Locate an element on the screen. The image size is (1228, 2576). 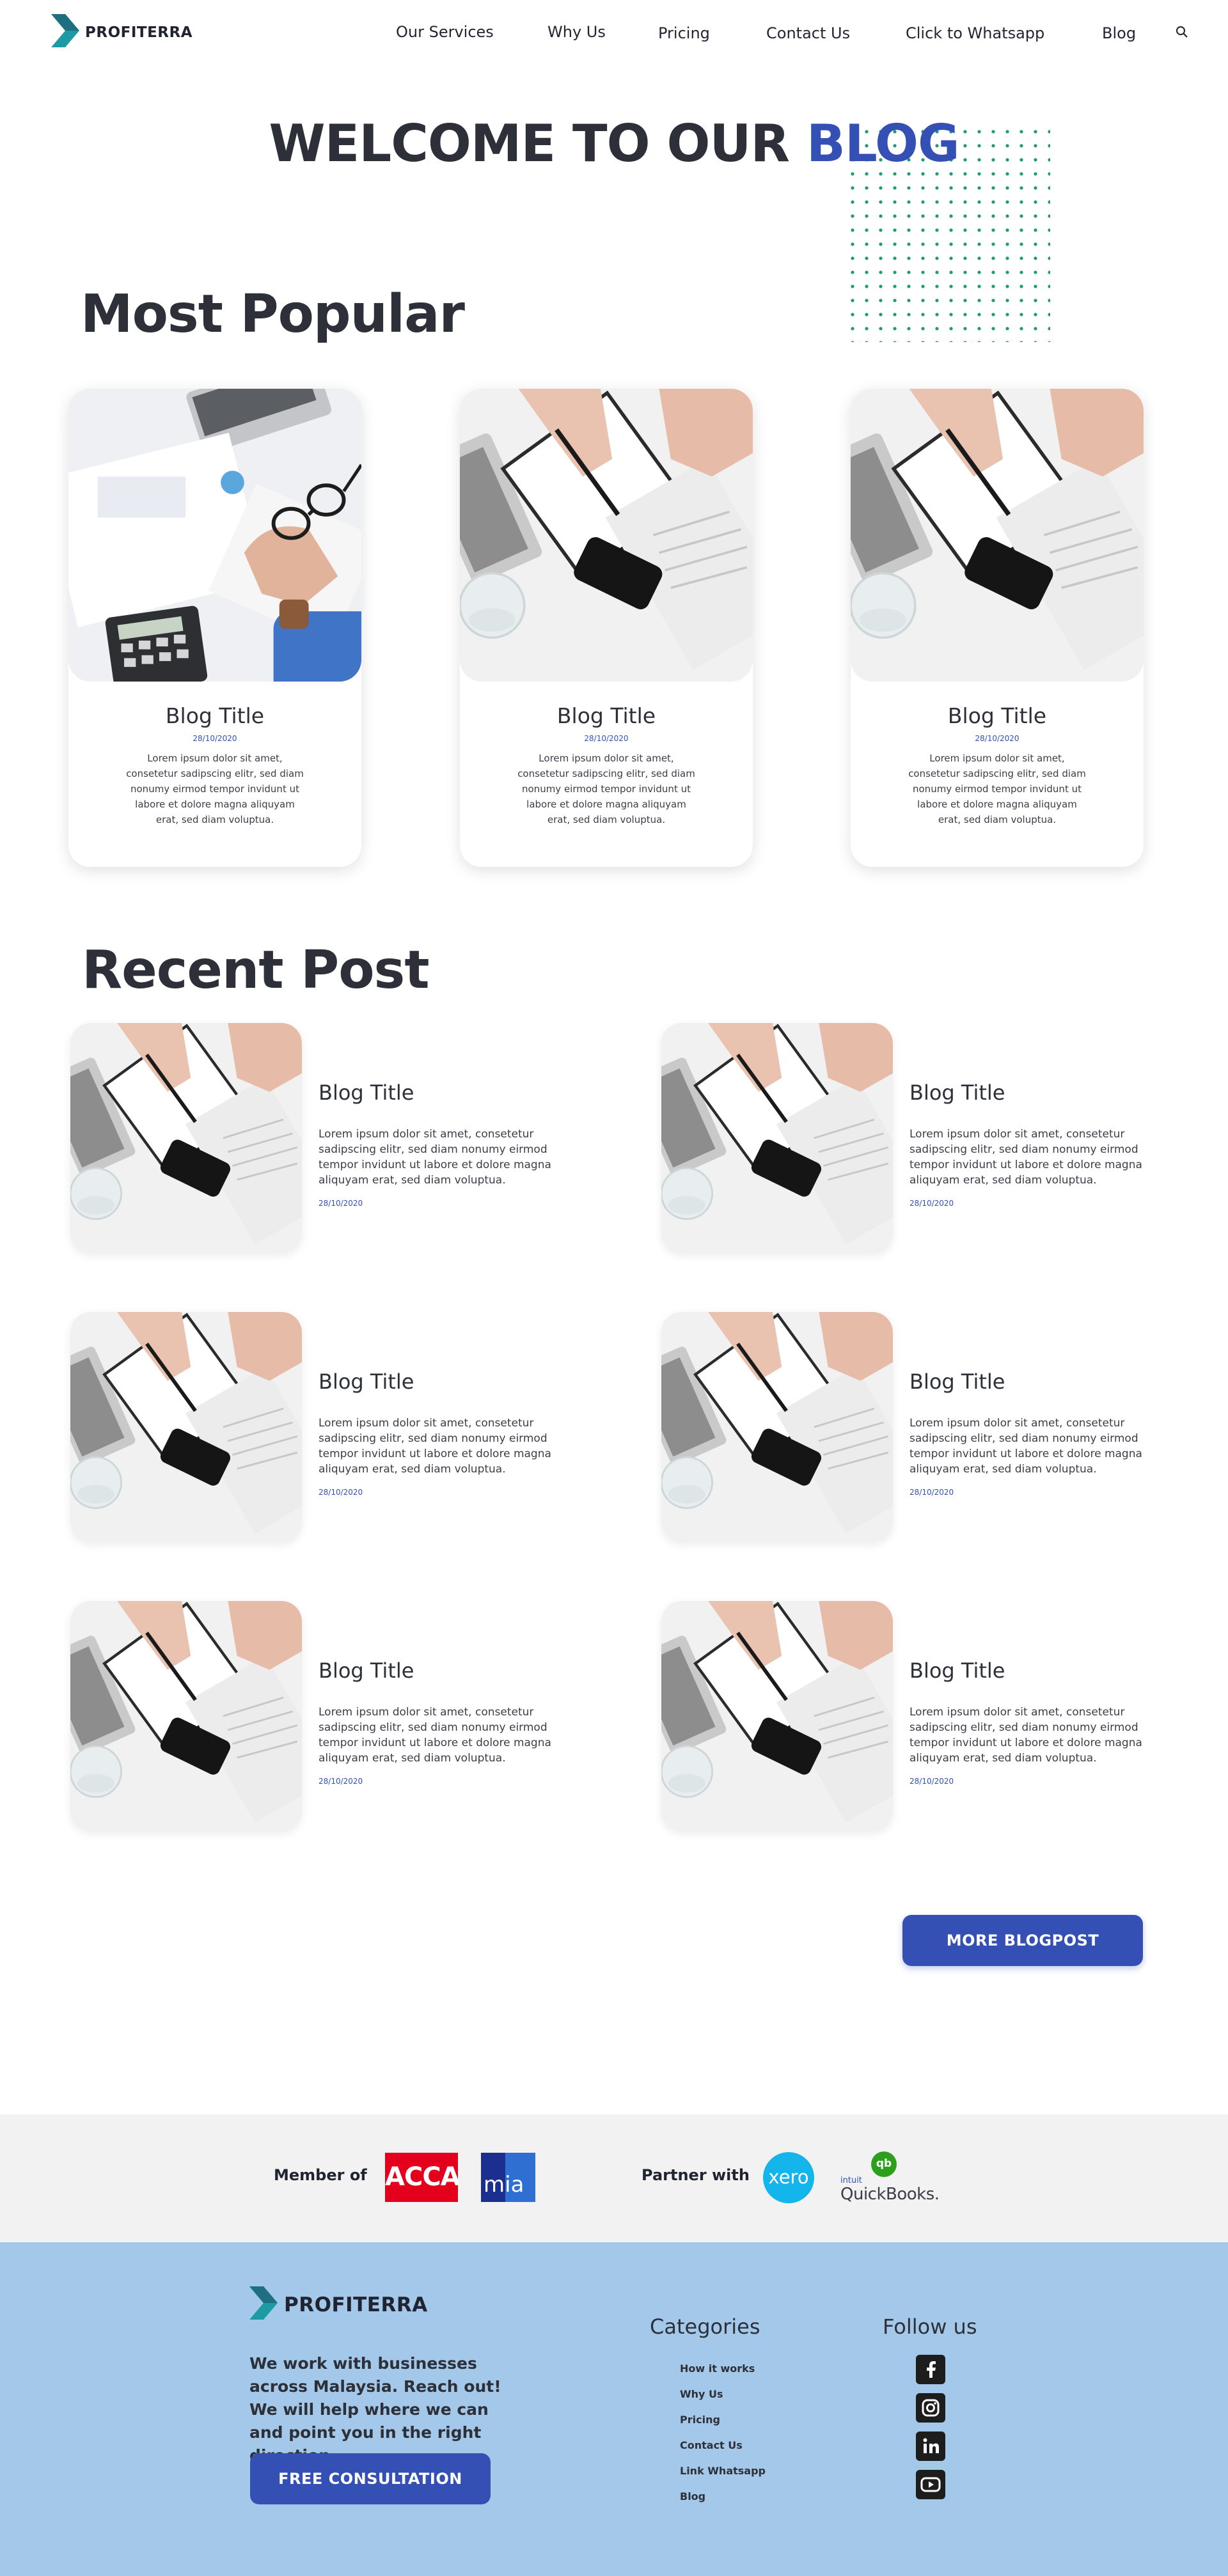
footer-link-blog: Blog is located at coordinates (692, 2496).